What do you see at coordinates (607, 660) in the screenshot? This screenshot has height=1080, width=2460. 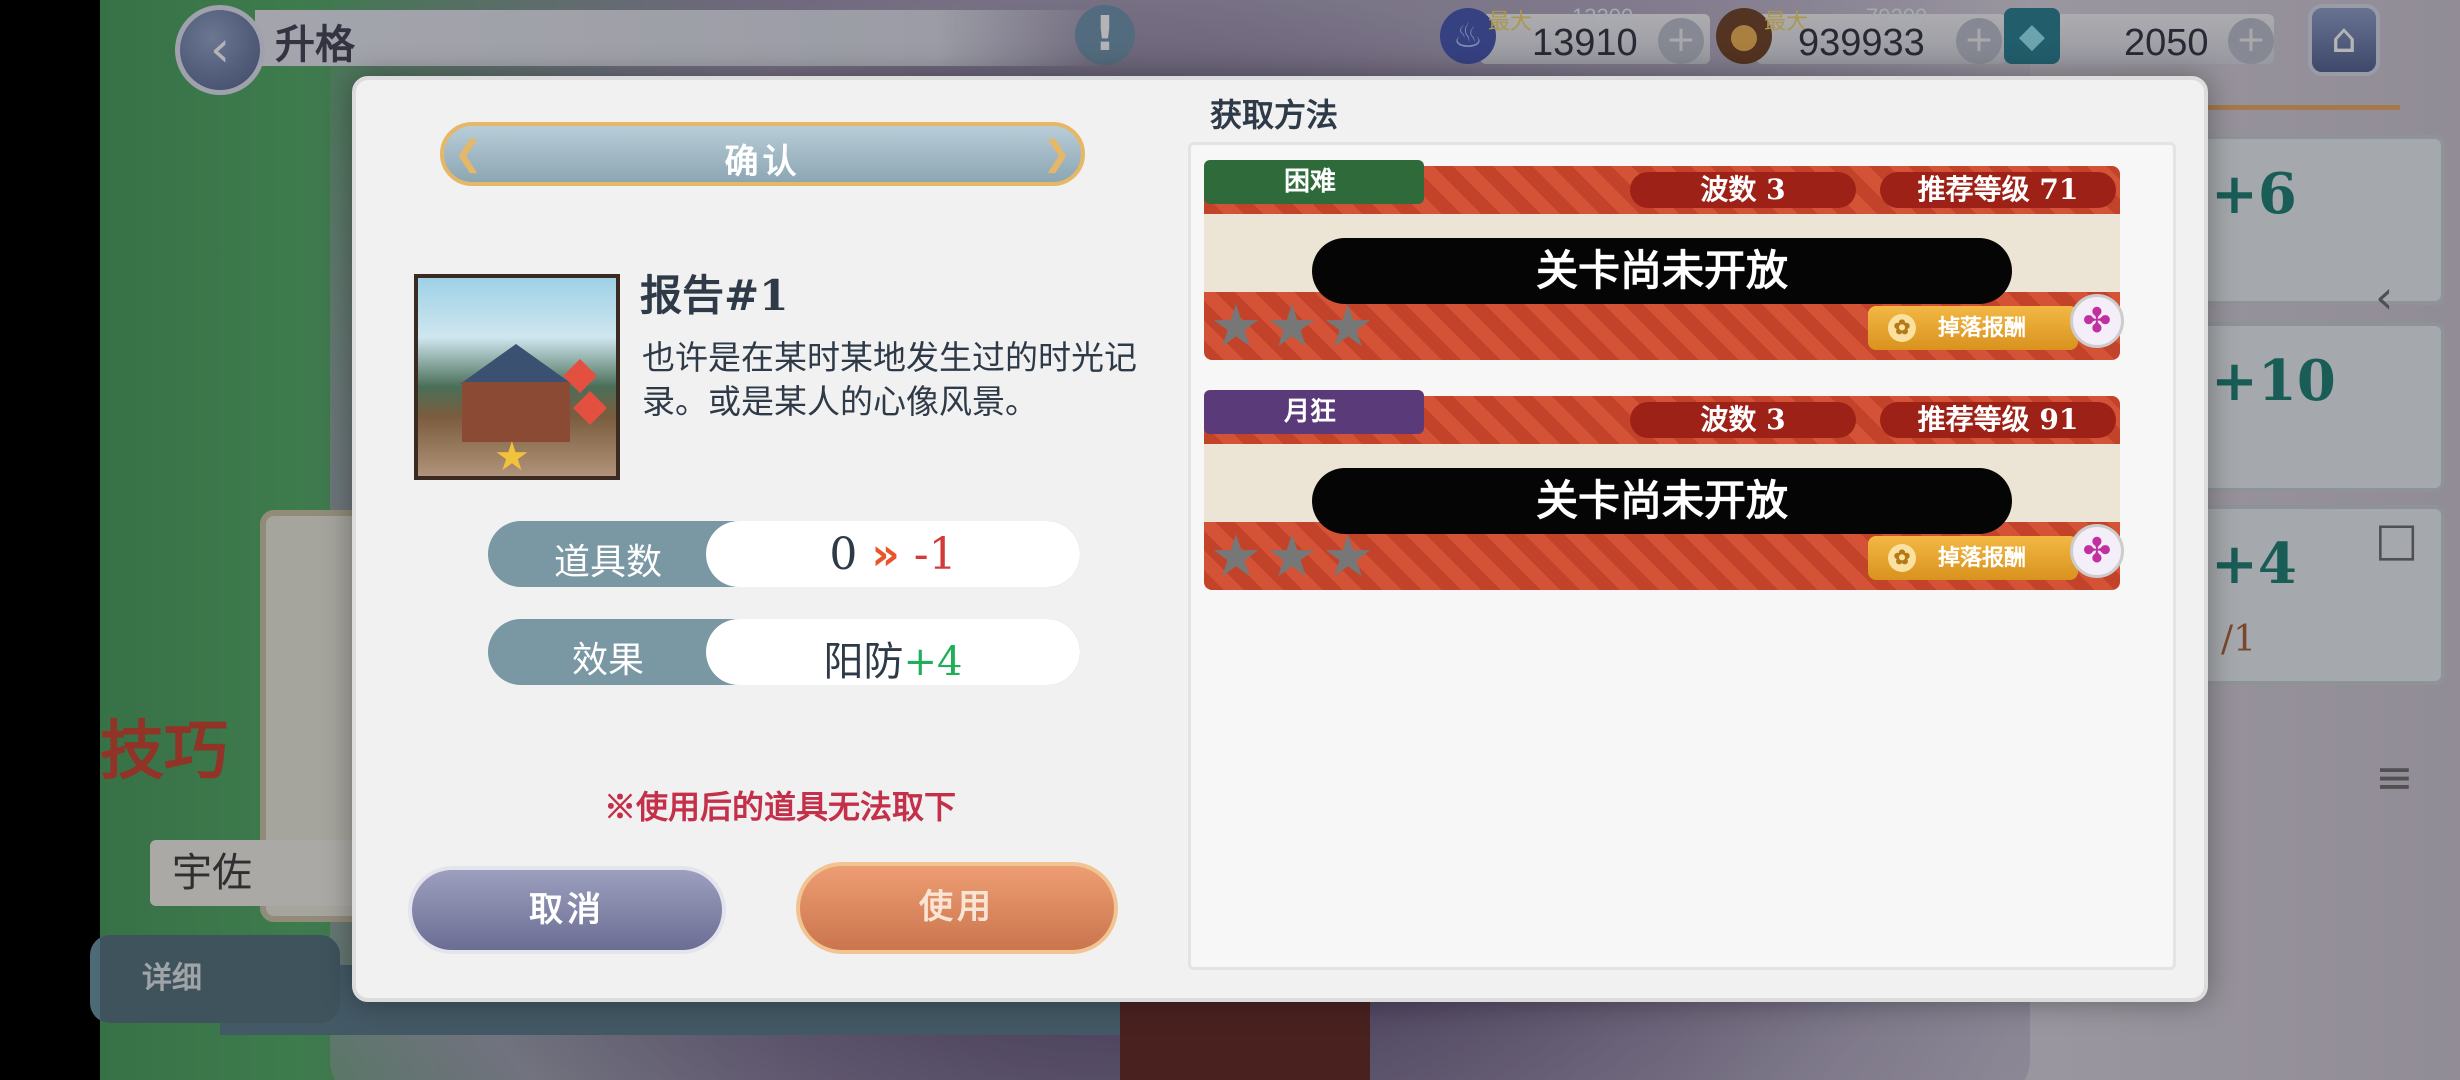 I see `effect-label: 效果` at bounding box center [607, 660].